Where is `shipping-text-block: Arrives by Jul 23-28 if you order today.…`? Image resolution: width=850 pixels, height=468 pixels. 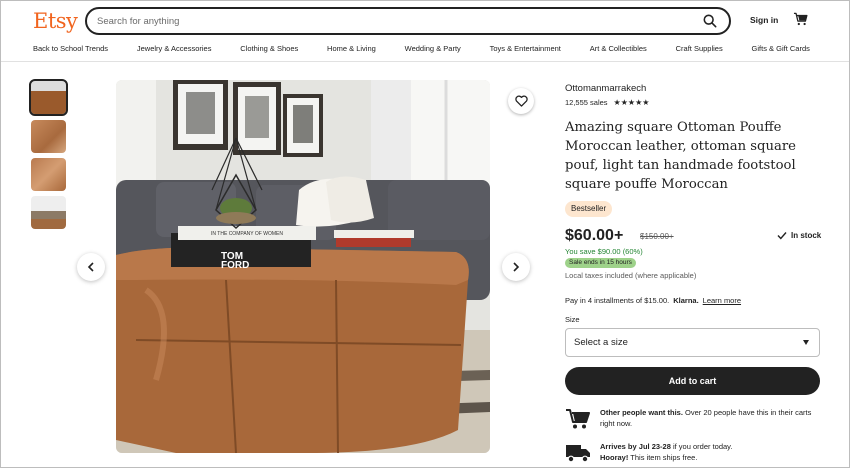 shipping-text-block: Arrives by Jul 23-28 if you order today.… is located at coordinates (709, 452).